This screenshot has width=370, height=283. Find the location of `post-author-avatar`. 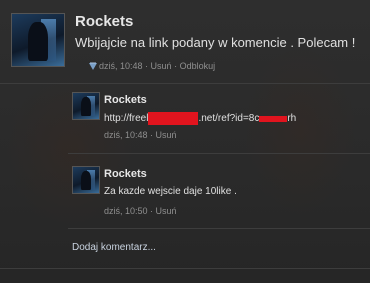

post-author-avatar is located at coordinates (38, 40).